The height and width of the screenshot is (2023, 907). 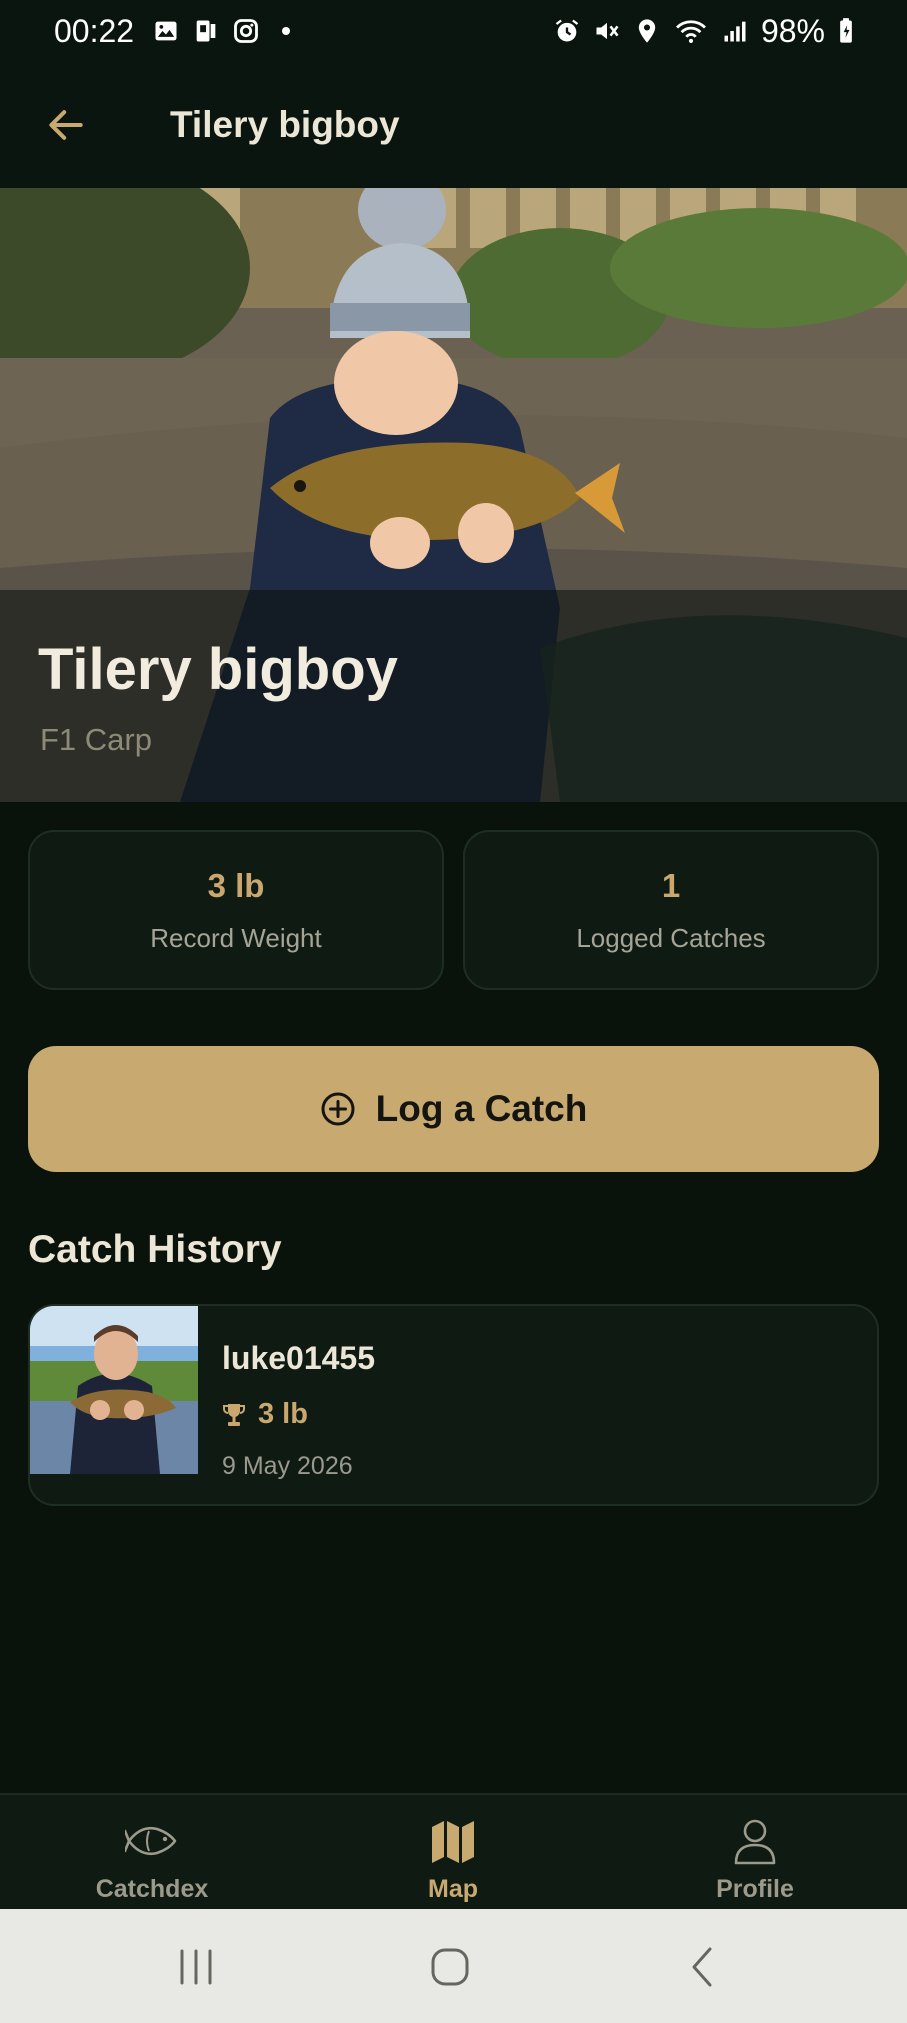 I want to click on sim-icon, so click(x=206, y=31).